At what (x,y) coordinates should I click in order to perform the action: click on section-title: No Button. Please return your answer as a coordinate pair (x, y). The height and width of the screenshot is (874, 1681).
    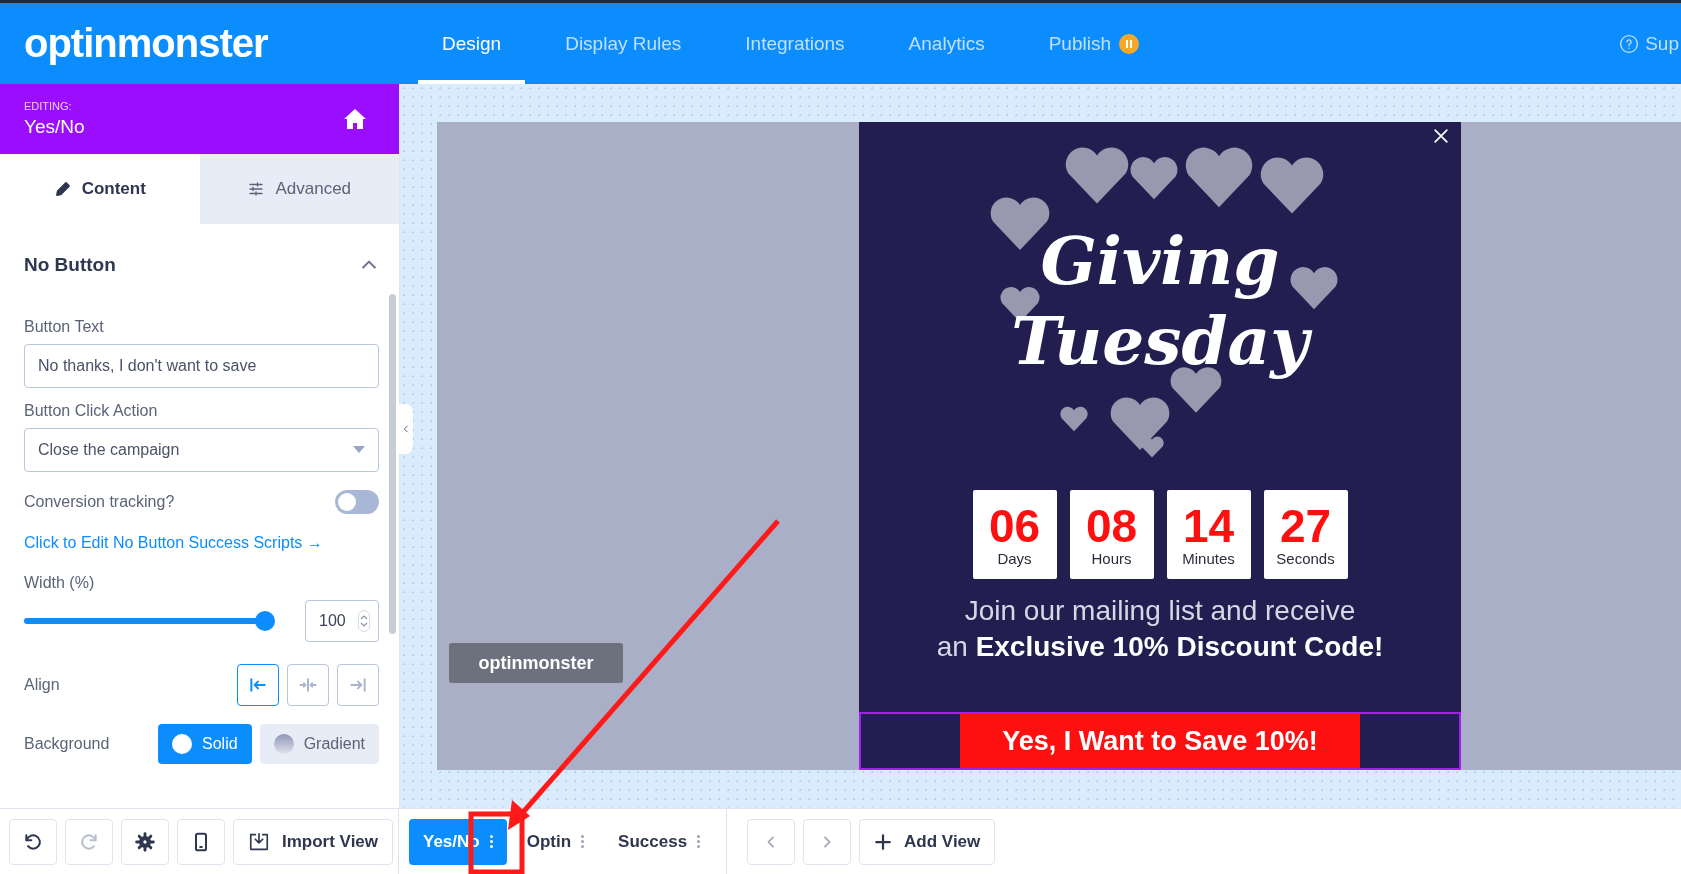
    Looking at the image, I should click on (70, 265).